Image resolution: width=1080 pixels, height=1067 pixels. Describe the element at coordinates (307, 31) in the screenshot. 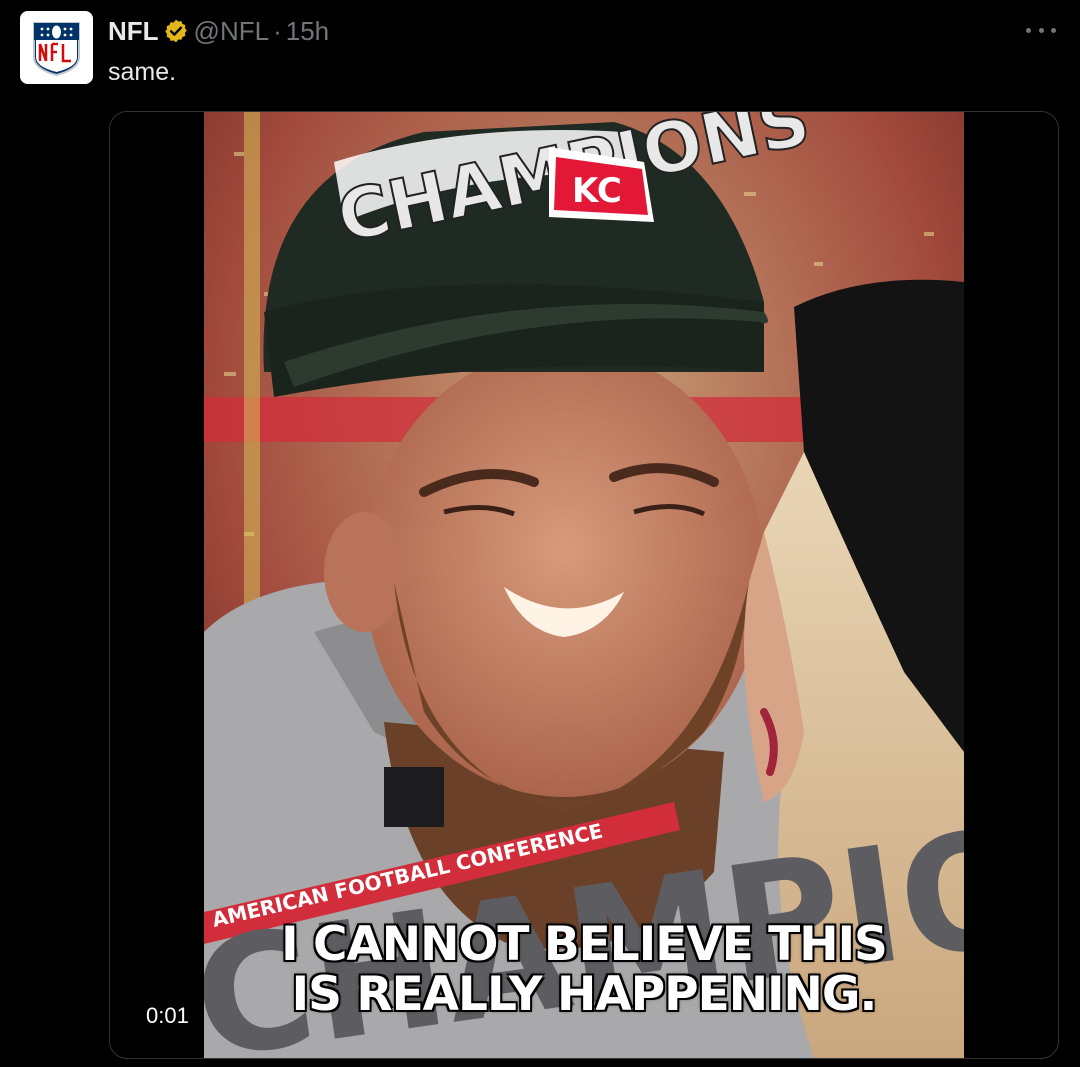

I see `timestamp: 15h` at that location.